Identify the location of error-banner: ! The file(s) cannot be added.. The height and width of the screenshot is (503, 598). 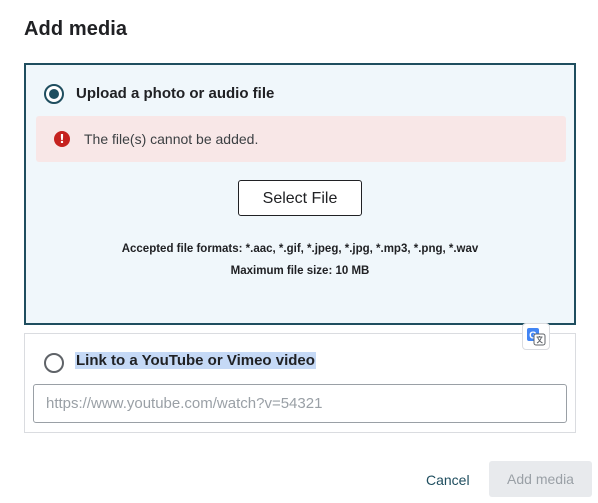
(301, 139).